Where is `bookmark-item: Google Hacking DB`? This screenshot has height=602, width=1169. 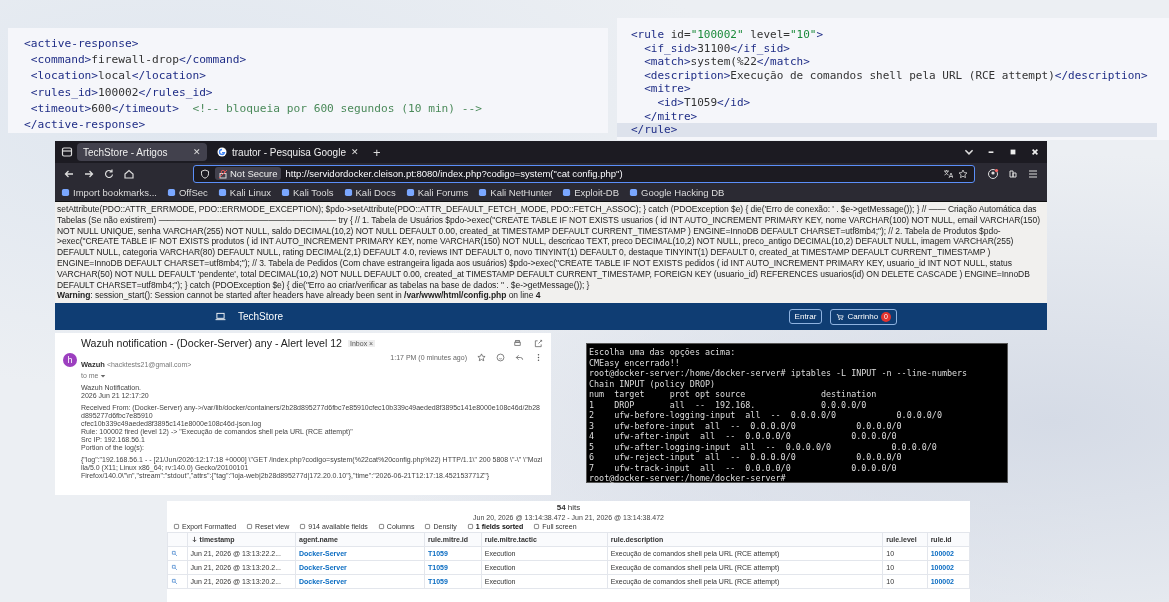
bookmark-item: Google Hacking DB is located at coordinates (677, 192).